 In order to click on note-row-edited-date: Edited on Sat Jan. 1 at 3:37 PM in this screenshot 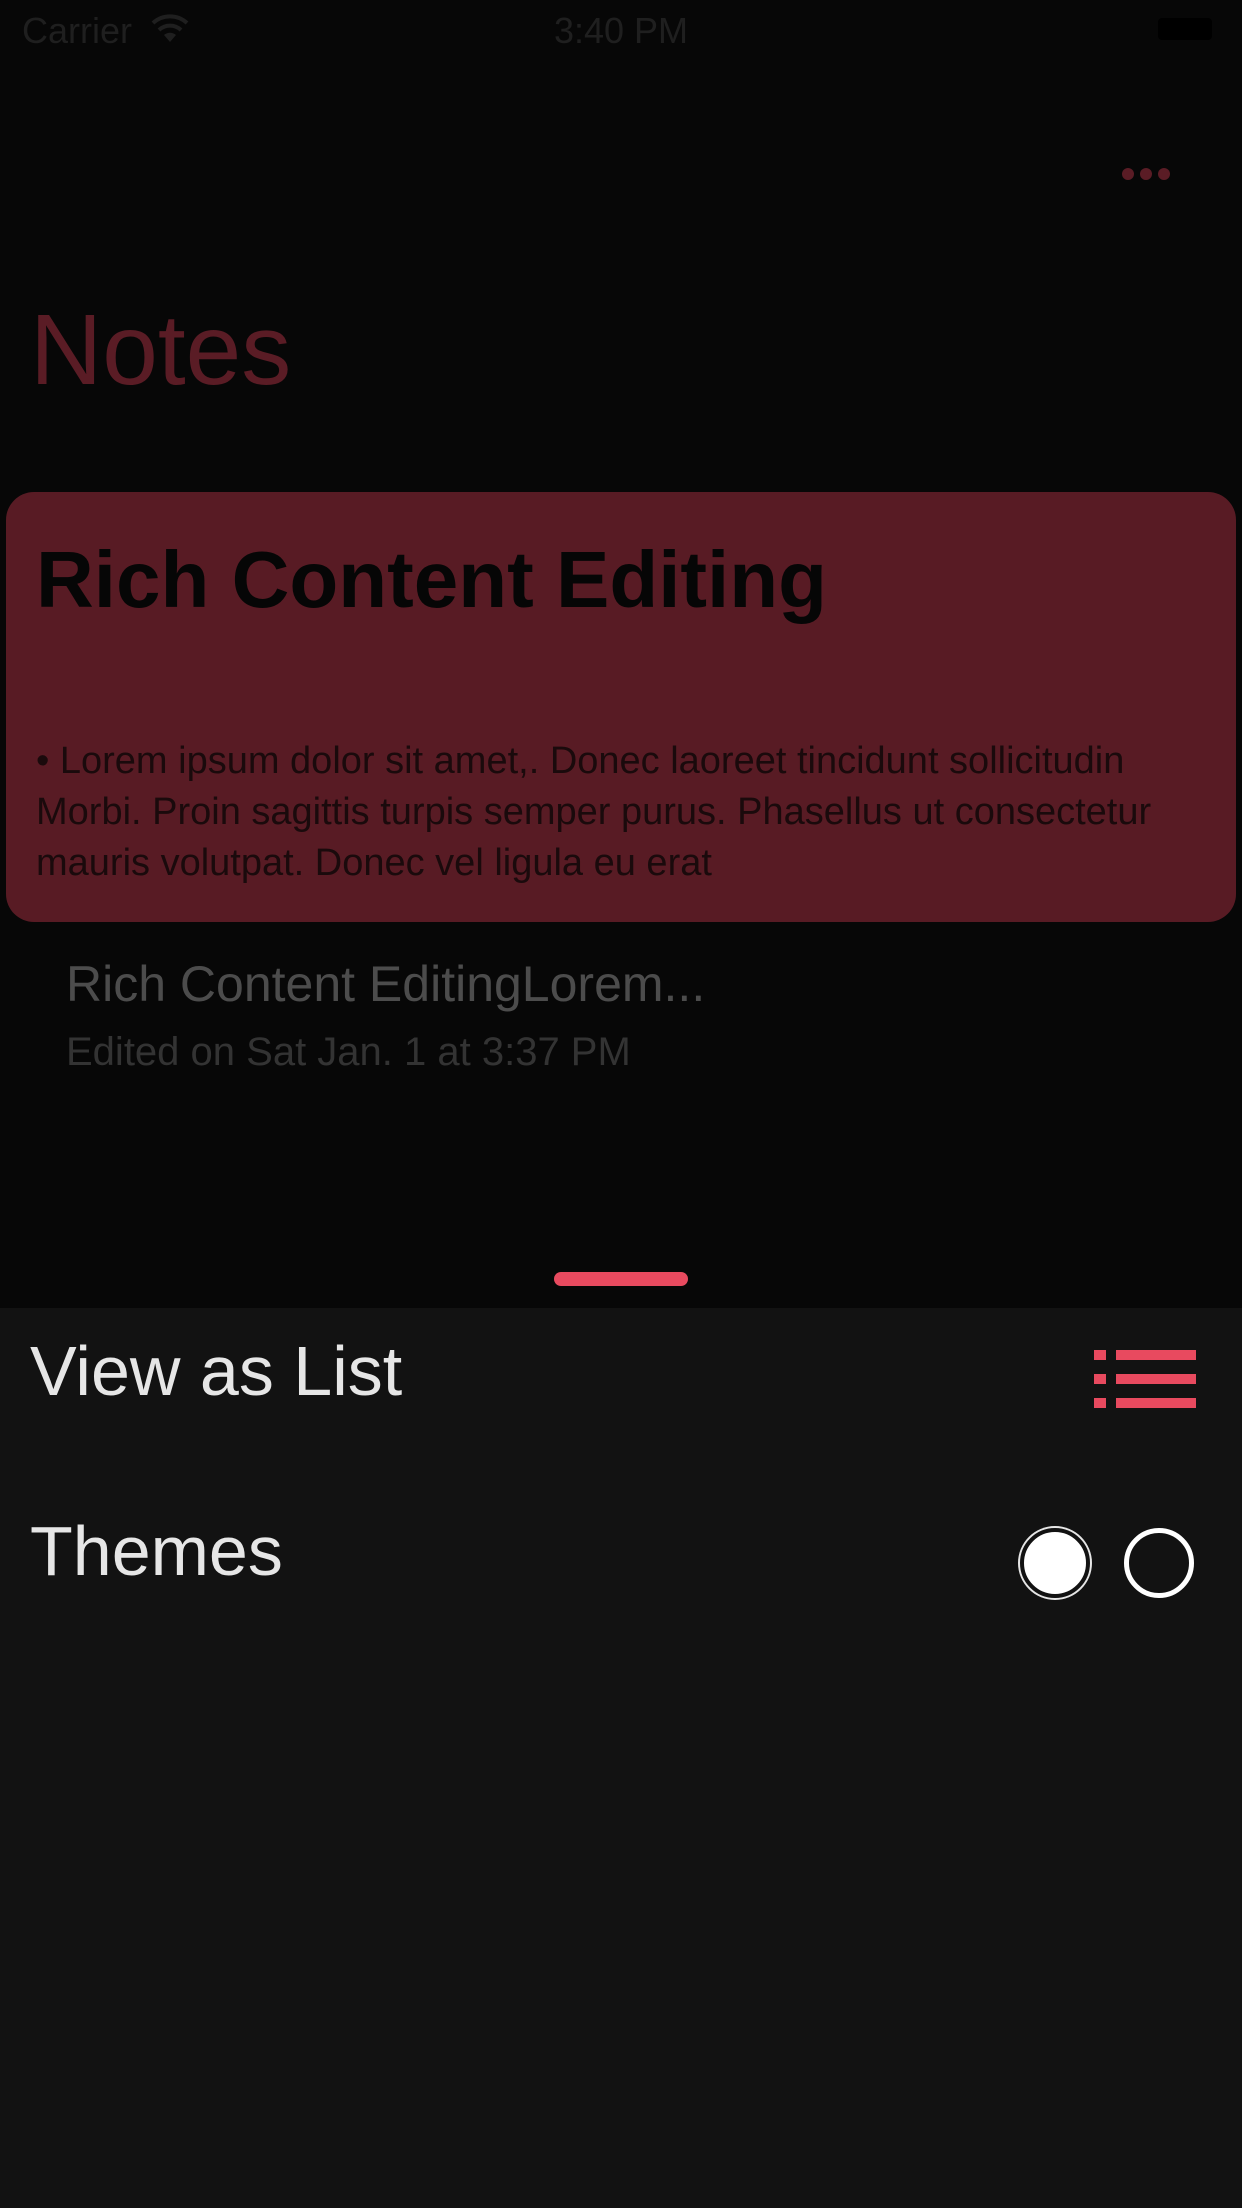, I will do `click(348, 1052)`.